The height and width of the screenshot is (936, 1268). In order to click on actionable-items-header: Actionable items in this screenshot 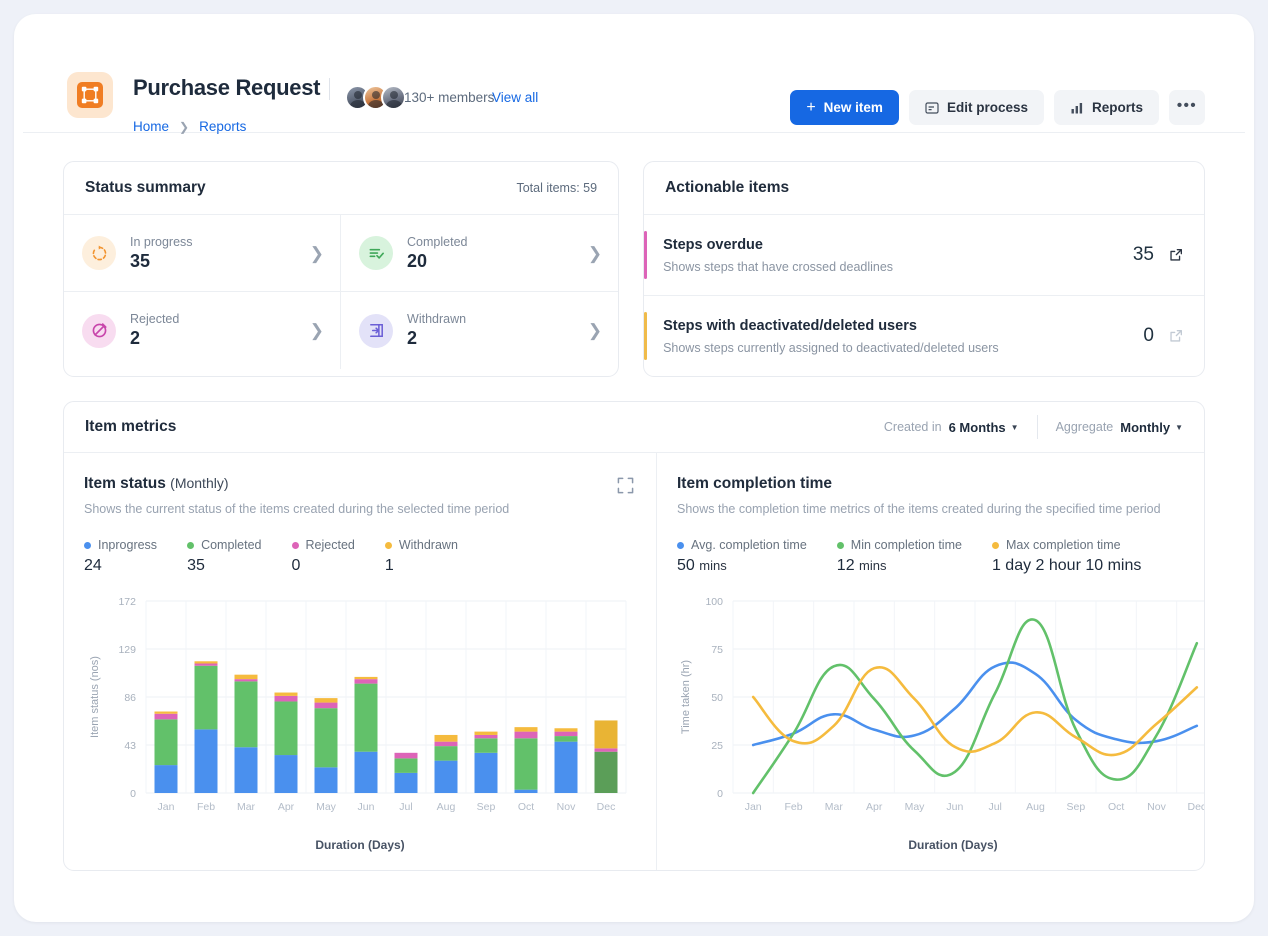, I will do `click(924, 188)`.